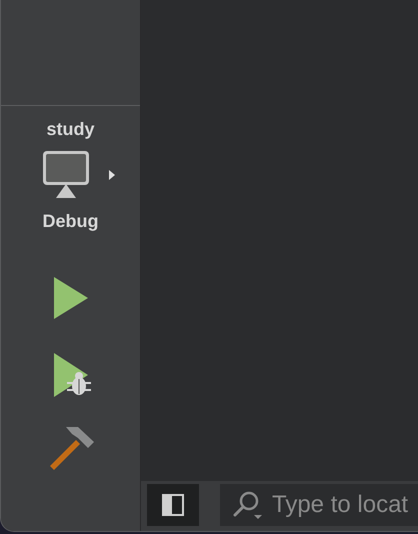 The width and height of the screenshot is (418, 534). I want to click on sidebar-icon, so click(173, 505).